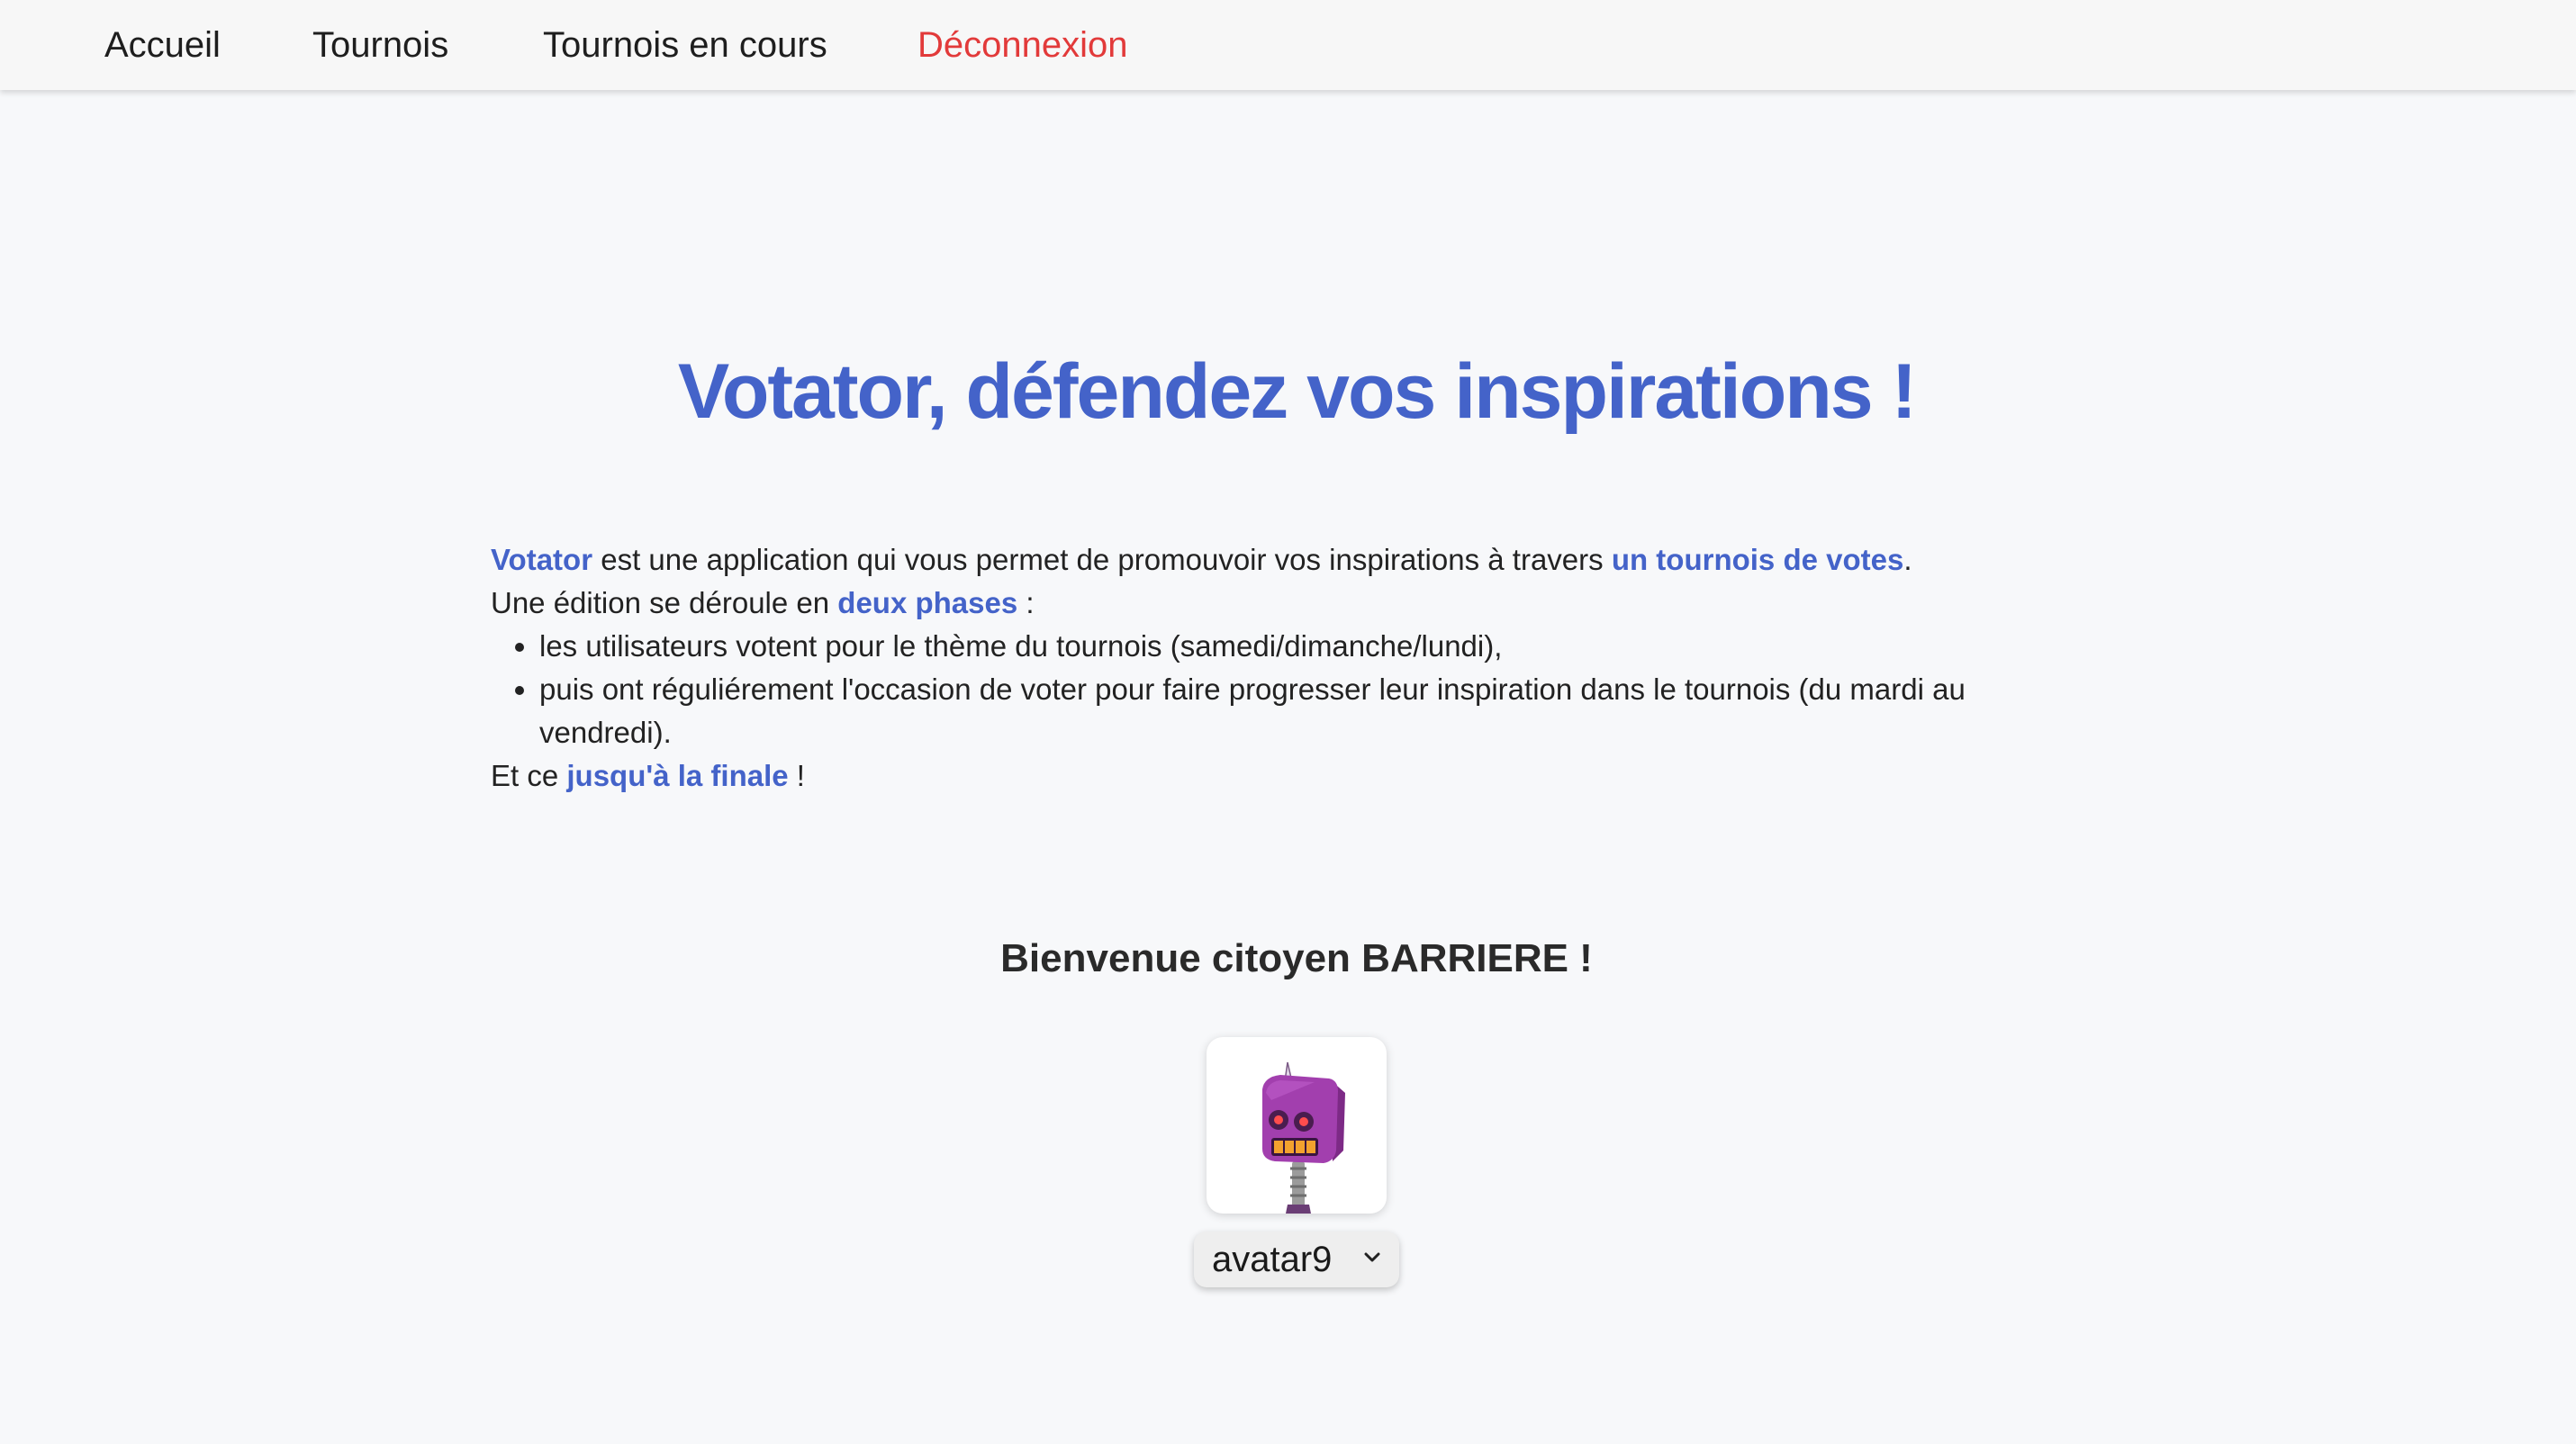 The height and width of the screenshot is (1444, 2576). Describe the element at coordinates (162, 45) in the screenshot. I see `nav-link-home: Accueil` at that location.